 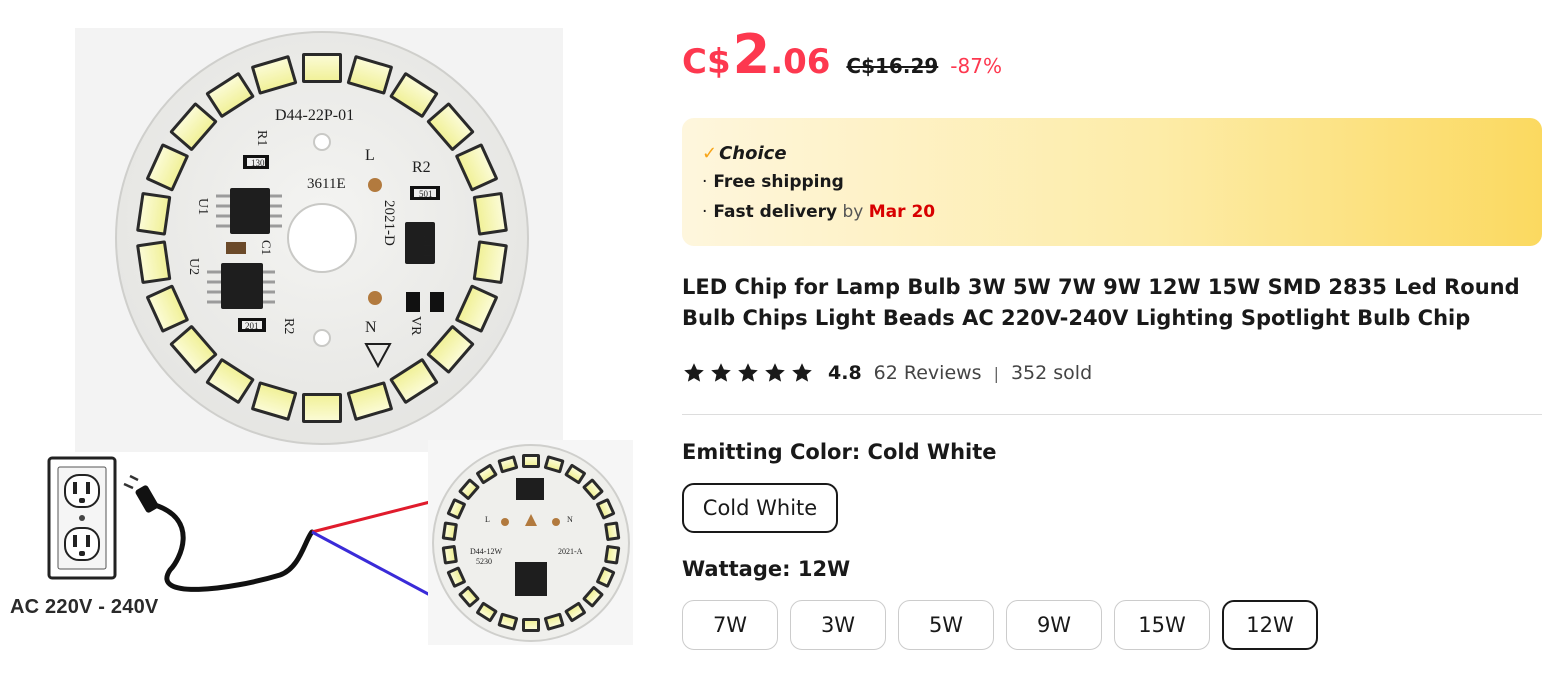 What do you see at coordinates (730, 625) in the screenshot?
I see `wattage-option-7w: 7W` at bounding box center [730, 625].